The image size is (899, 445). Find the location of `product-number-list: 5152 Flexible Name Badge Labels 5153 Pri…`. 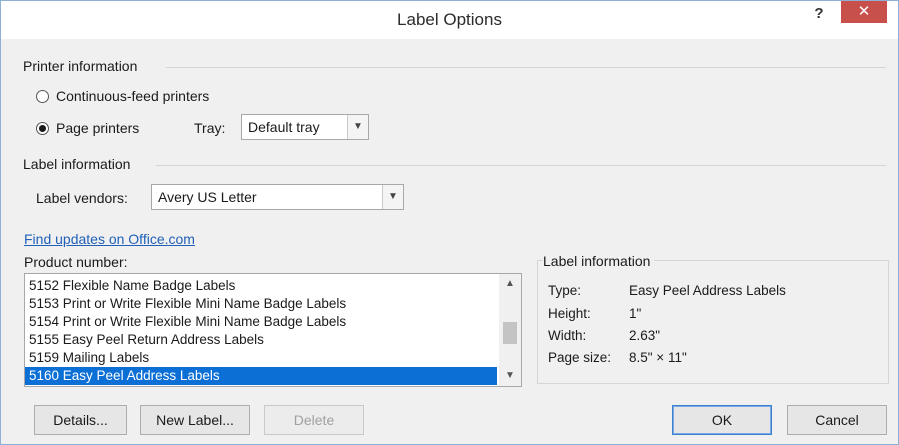

product-number-list: 5152 Flexible Name Badge Labels 5153 Pri… is located at coordinates (273, 330).